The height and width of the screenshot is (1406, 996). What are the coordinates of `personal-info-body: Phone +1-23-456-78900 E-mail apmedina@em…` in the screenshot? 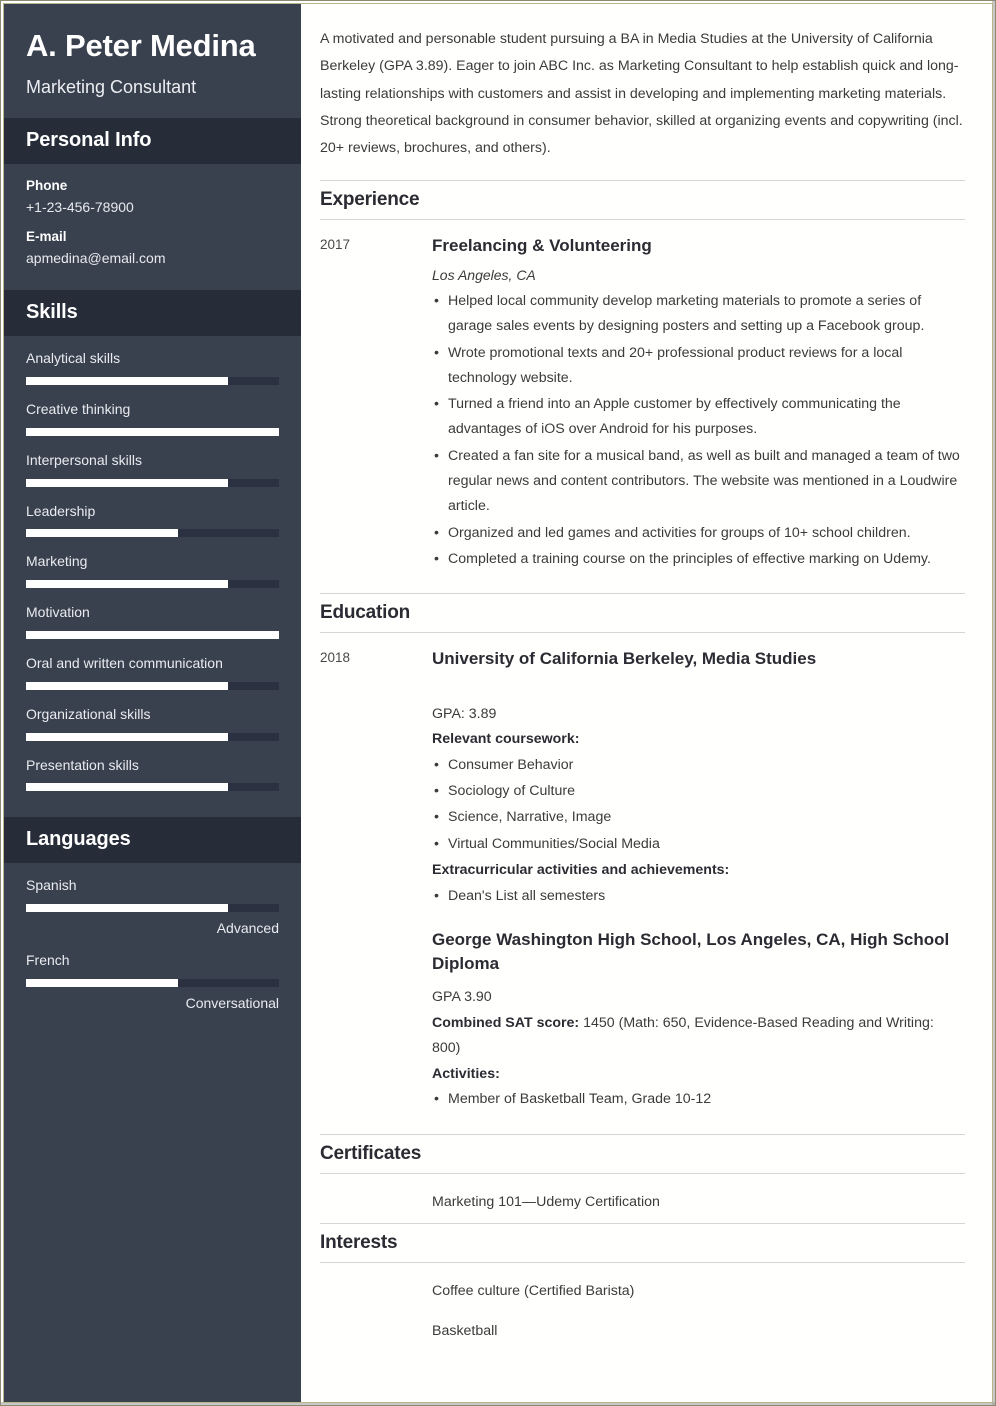 It's located at (152, 227).